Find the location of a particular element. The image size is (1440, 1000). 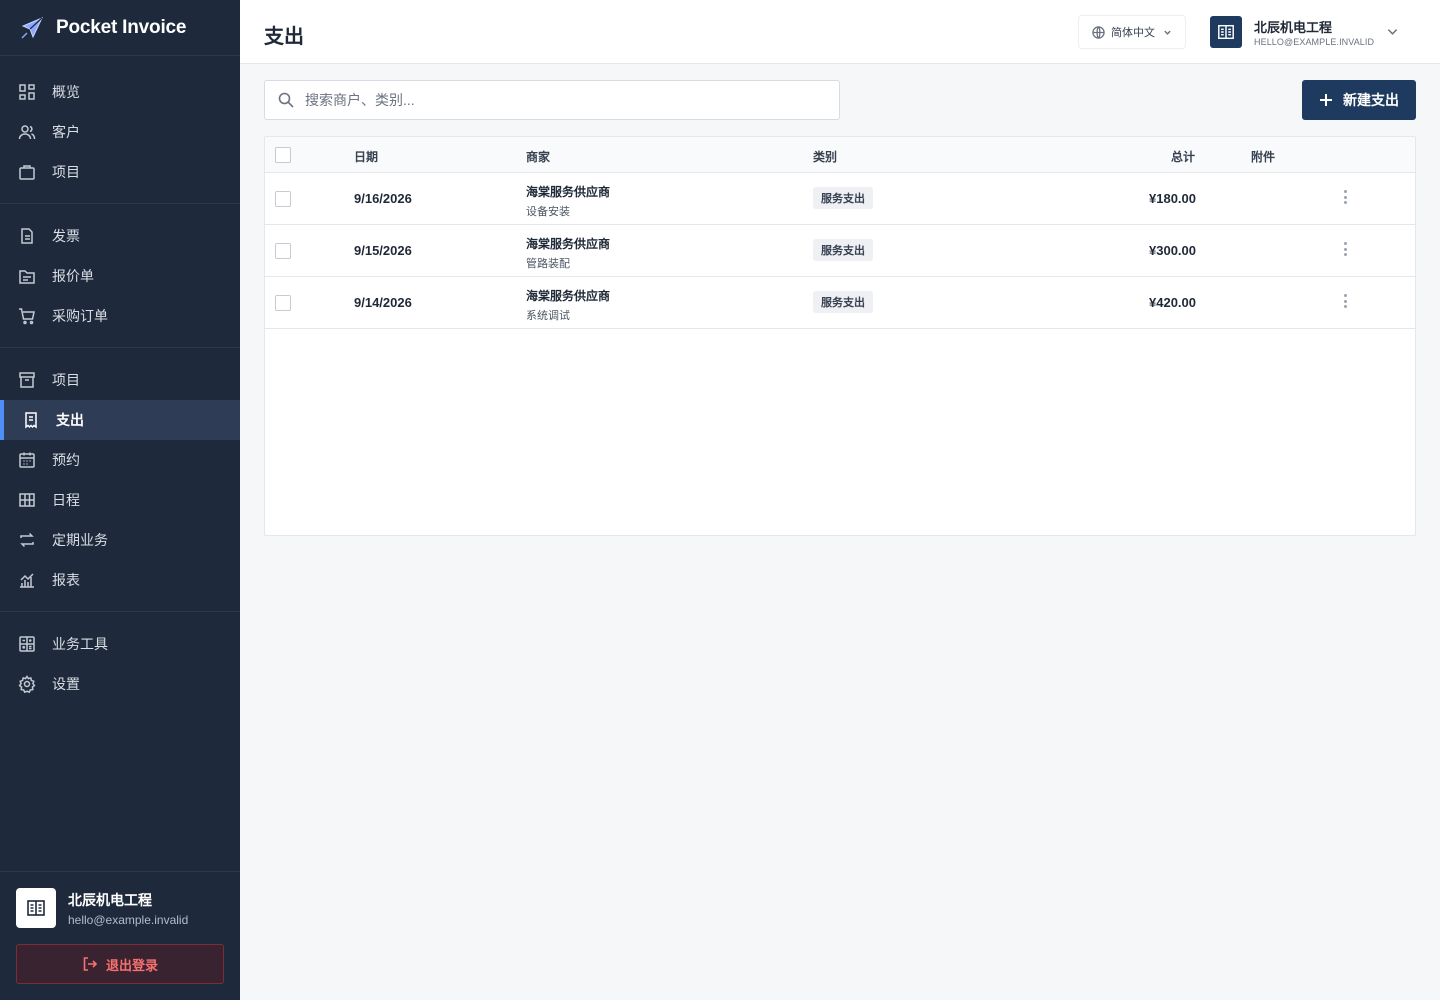

table-row: 9/15/2026 海棠服务供应商 管路装配 服务支出 ¥300.00 is located at coordinates (840, 251).